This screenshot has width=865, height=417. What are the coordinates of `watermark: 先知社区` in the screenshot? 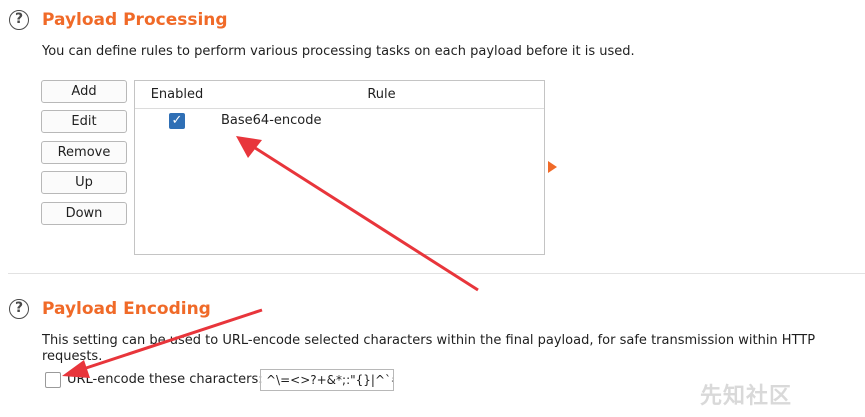 It's located at (746, 396).